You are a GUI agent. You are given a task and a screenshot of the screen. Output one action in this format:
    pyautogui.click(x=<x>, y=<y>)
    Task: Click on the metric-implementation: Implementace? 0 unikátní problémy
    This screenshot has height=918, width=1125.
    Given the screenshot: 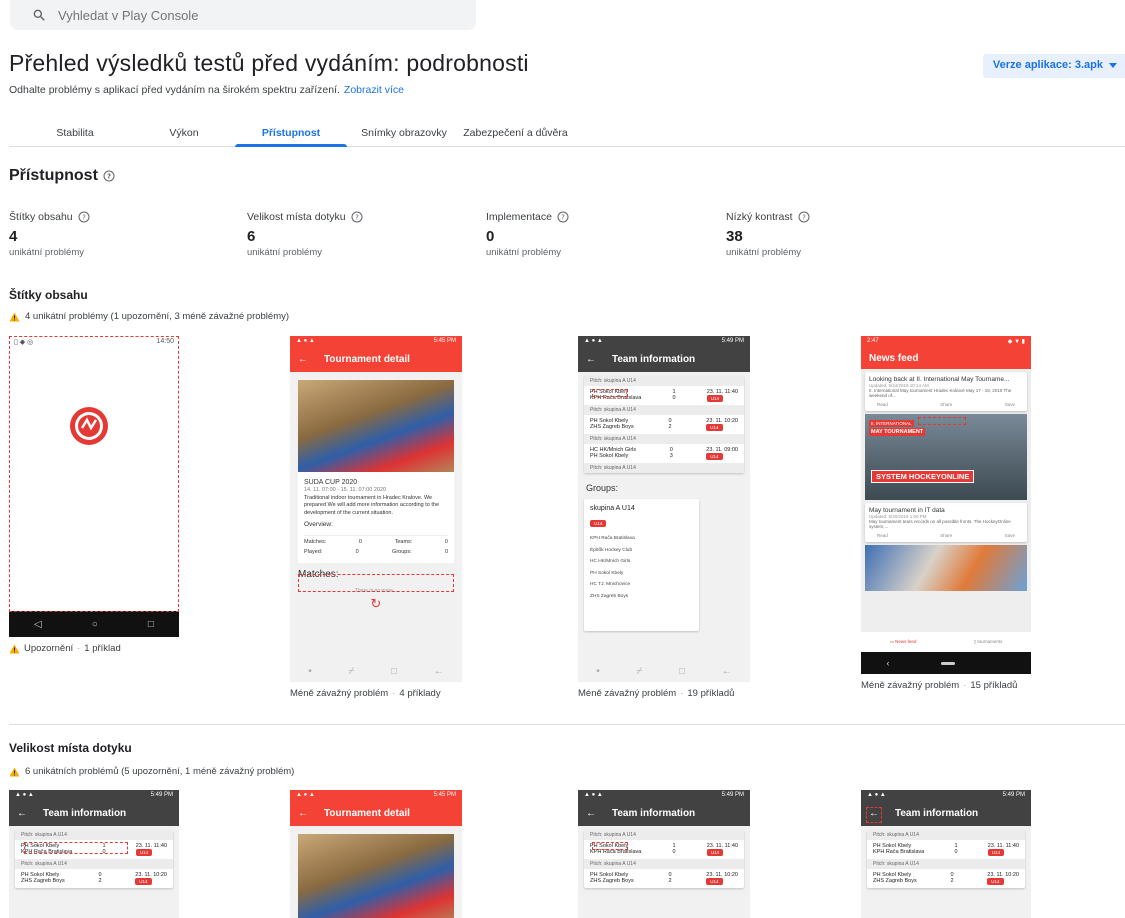 What is the action you would take?
    pyautogui.click(x=527, y=234)
    